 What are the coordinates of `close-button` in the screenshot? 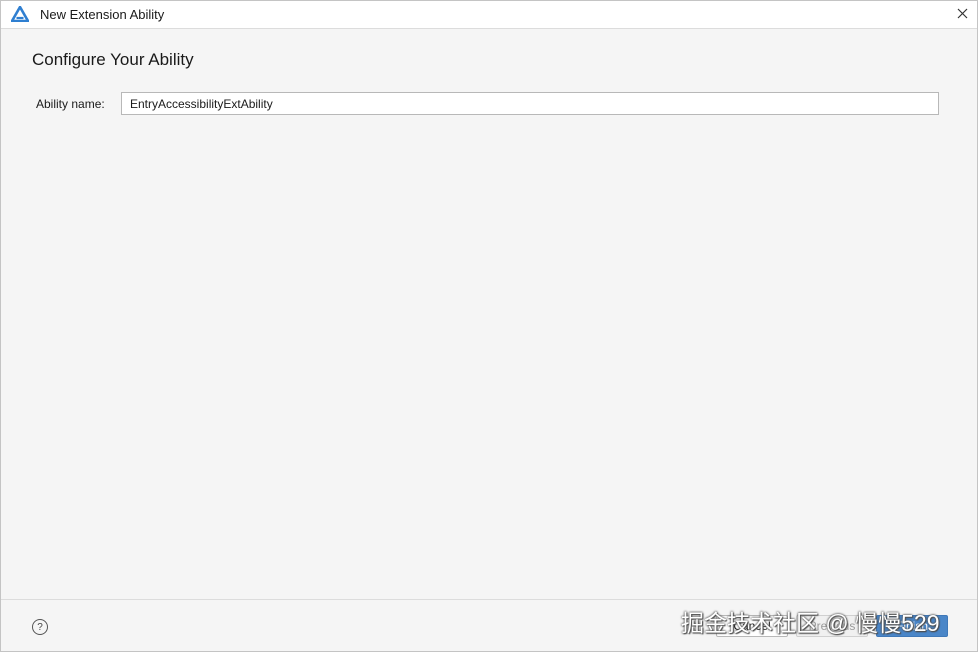 It's located at (962, 14).